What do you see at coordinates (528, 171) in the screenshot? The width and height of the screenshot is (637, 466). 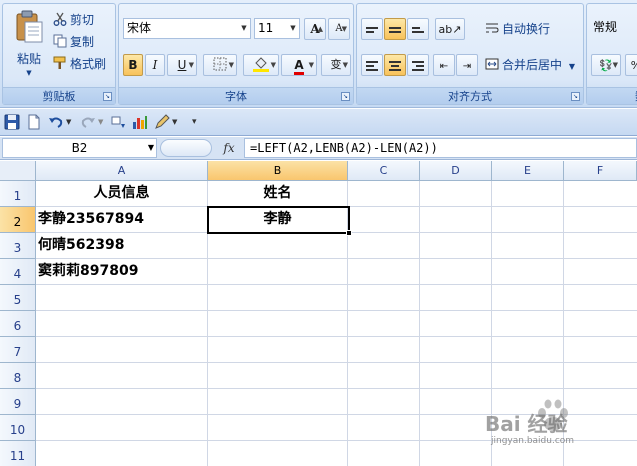 I see `column-header-e: E` at bounding box center [528, 171].